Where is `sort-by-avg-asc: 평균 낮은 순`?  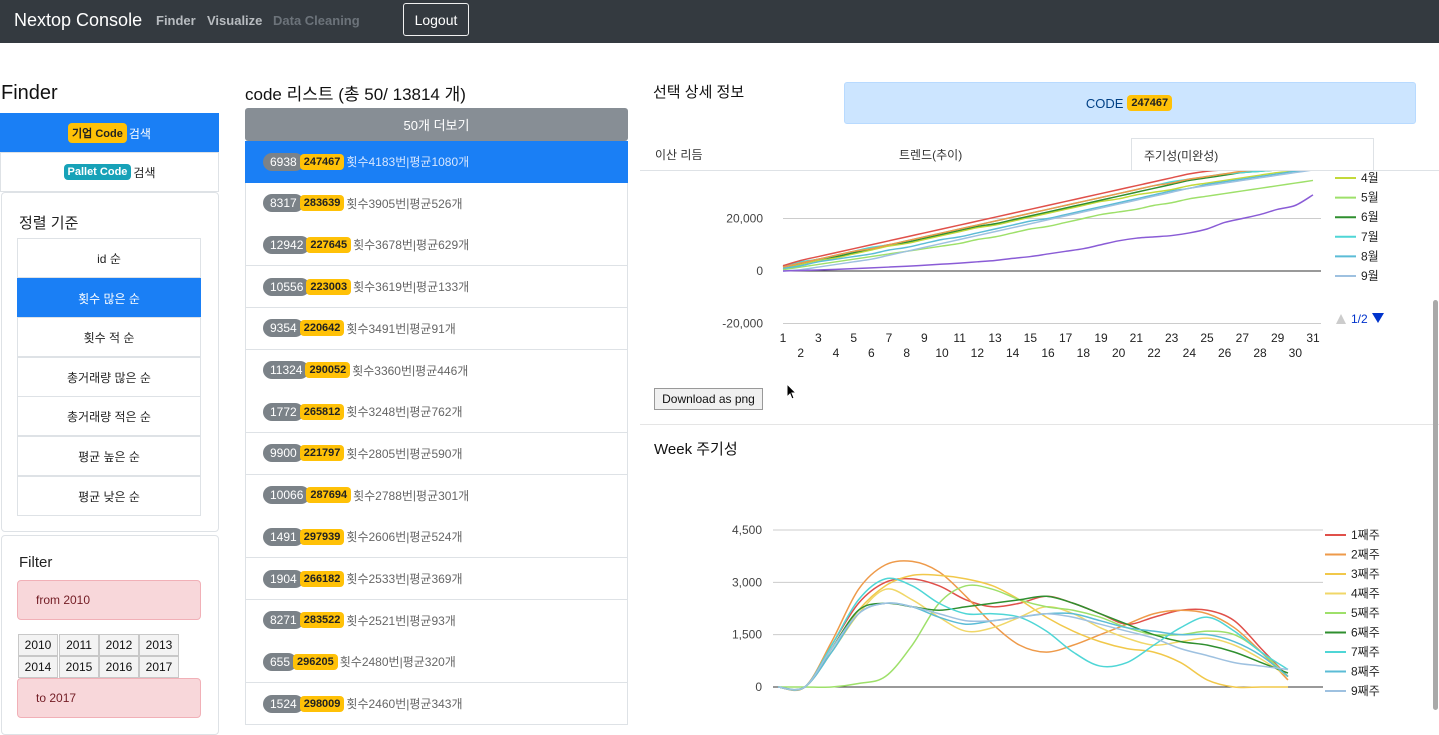
sort-by-avg-asc: 평균 낮은 순 is located at coordinates (109, 496).